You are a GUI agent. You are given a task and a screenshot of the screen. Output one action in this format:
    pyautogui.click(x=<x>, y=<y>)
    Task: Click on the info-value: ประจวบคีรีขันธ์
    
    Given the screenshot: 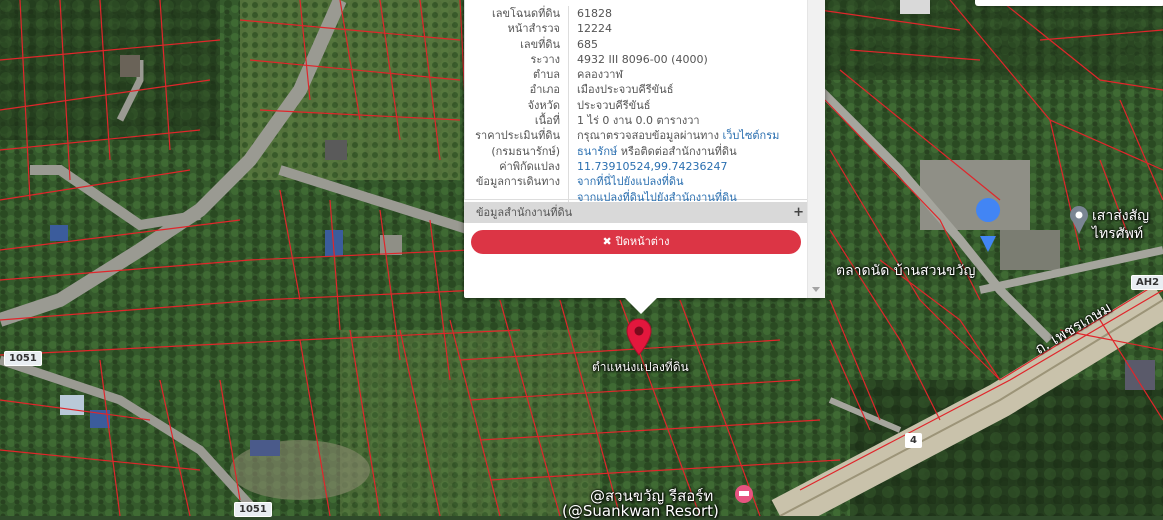 What is the action you would take?
    pyautogui.click(x=614, y=105)
    